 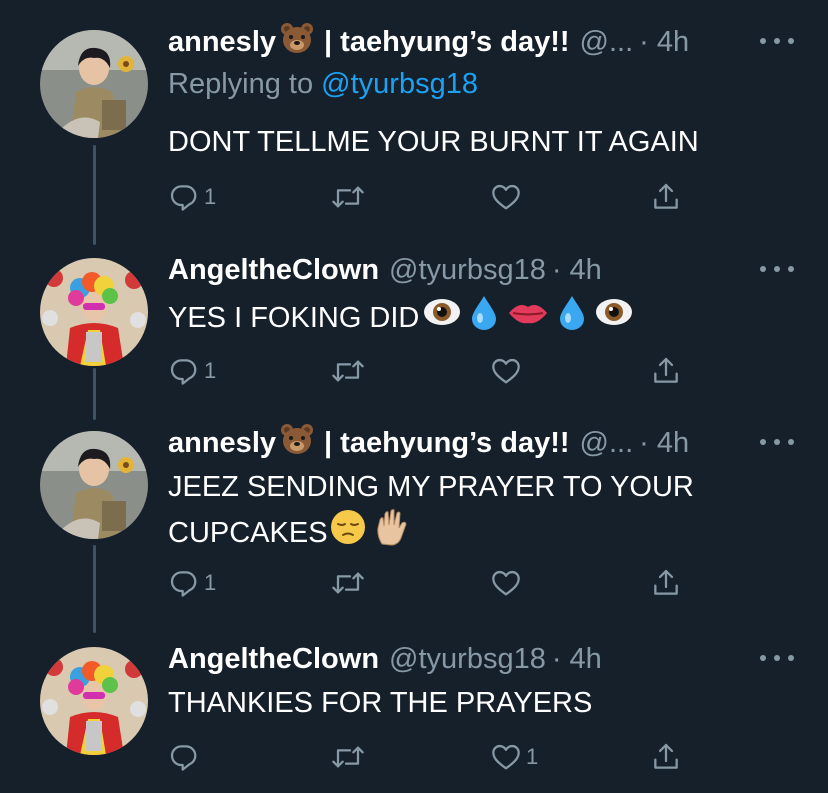 I want to click on replying-to-handle: @tyurbsg18, so click(x=399, y=84).